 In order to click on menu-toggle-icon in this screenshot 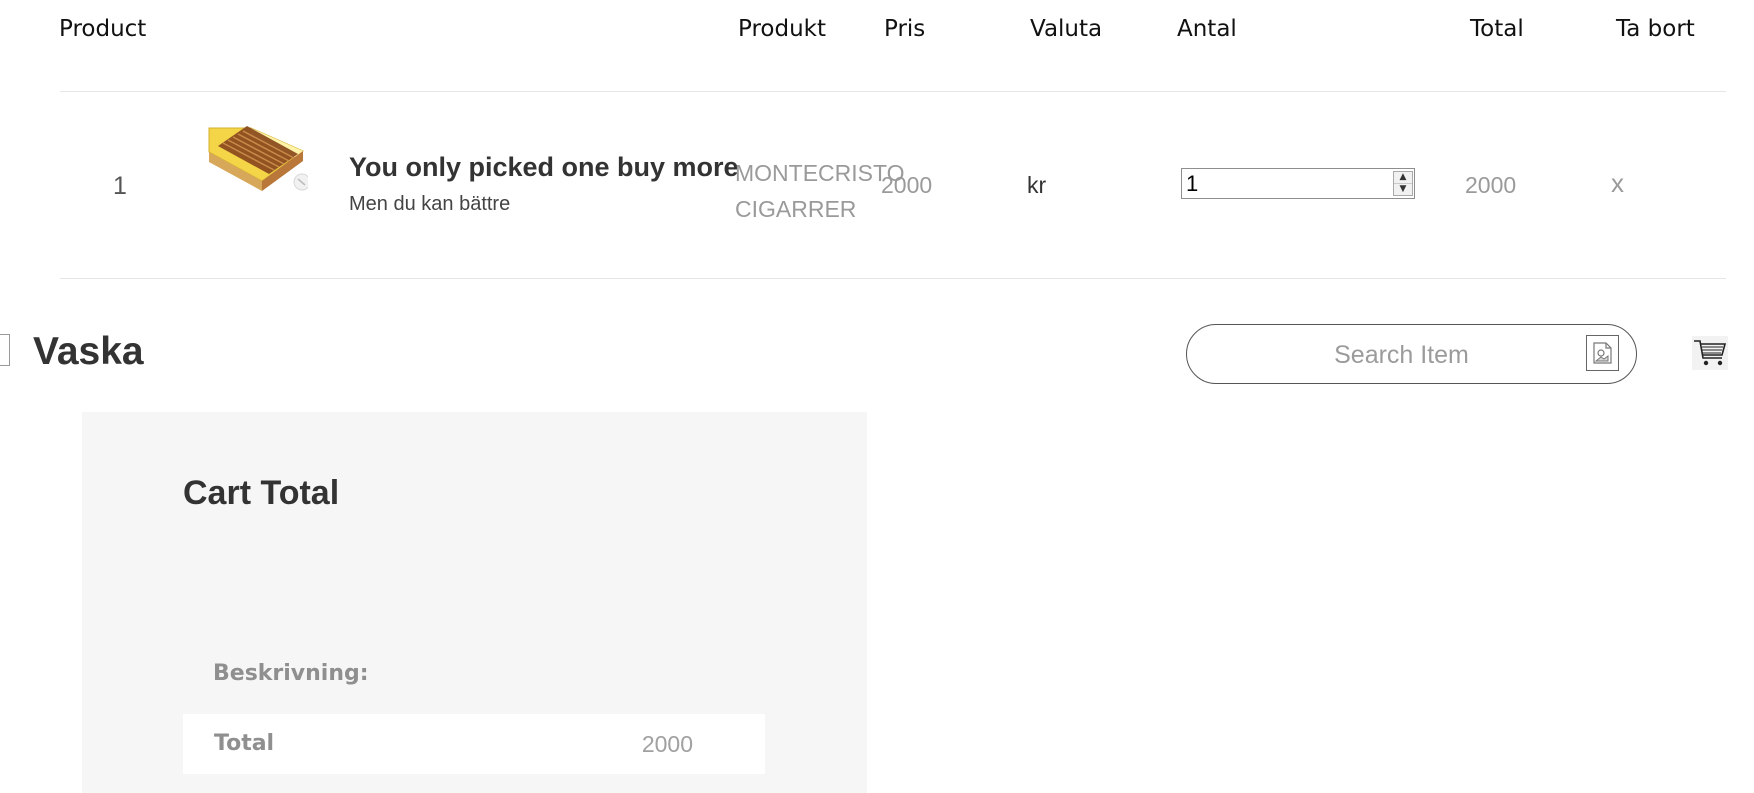, I will do `click(5, 350)`.